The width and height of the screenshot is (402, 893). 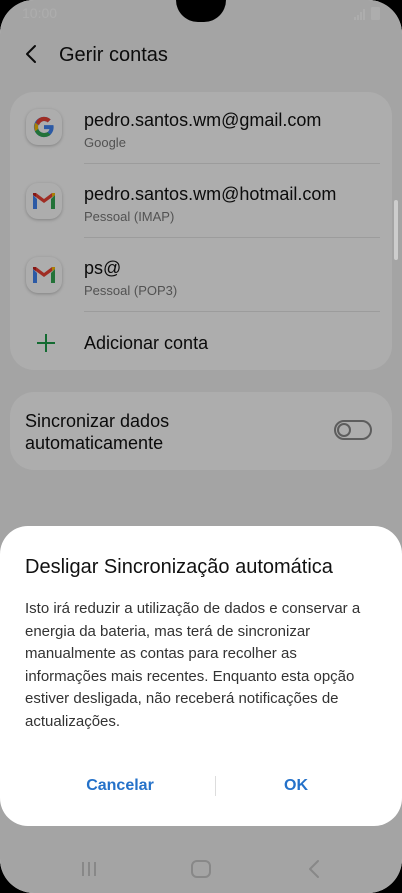 I want to click on scrollbar, so click(x=396, y=230).